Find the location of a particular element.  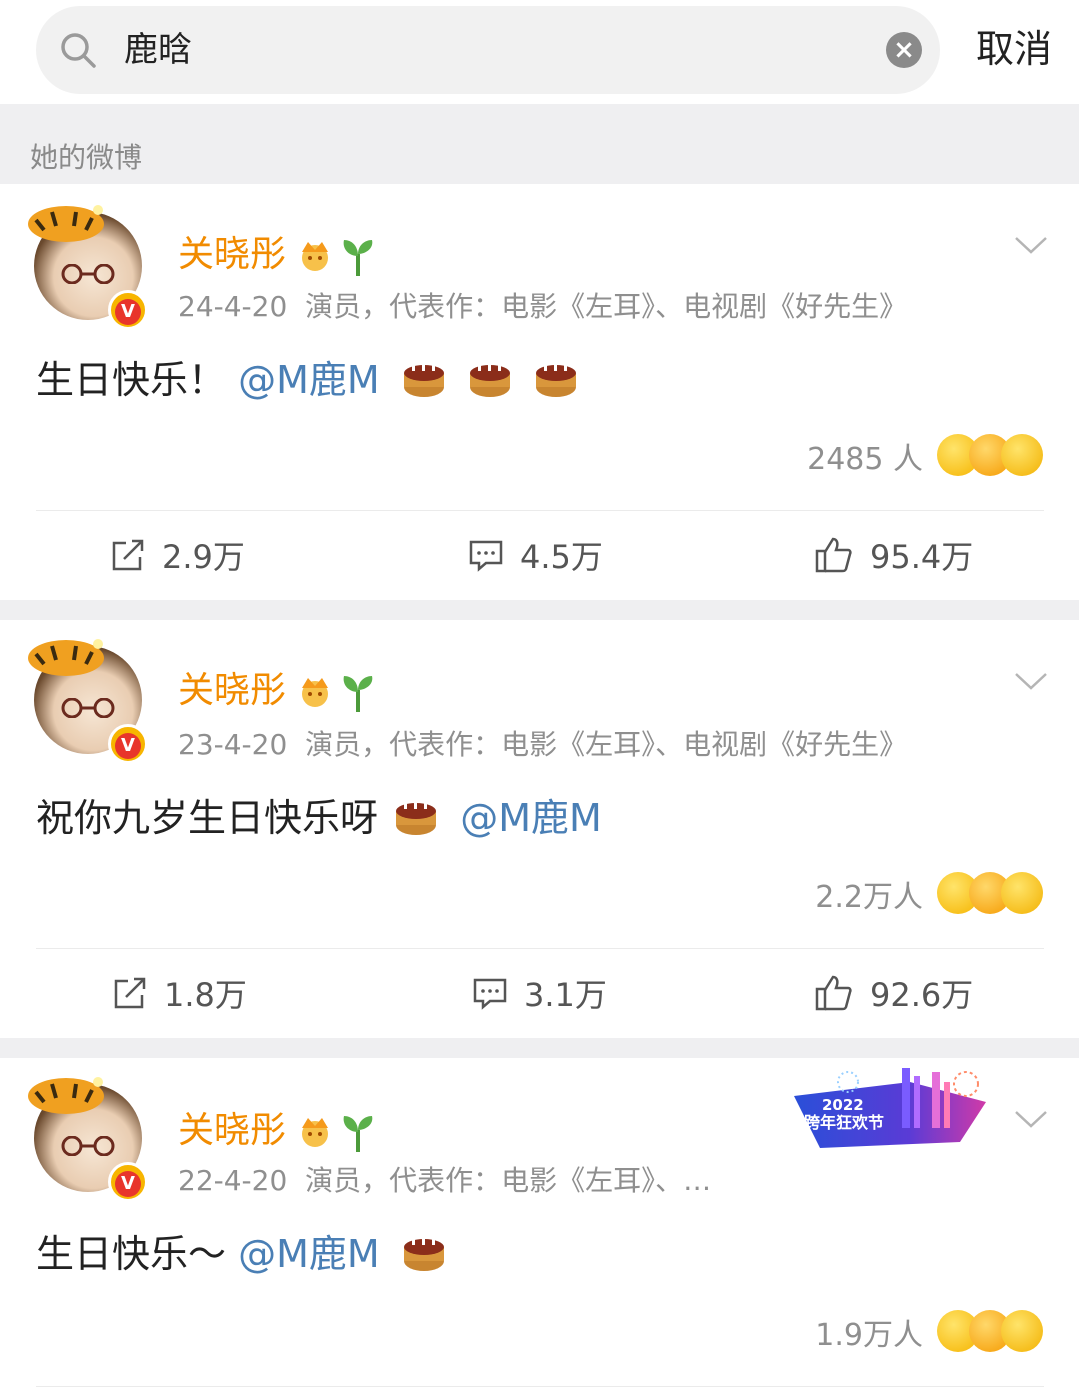

festival-banner-icon: 2022 跨年狂欢节 is located at coordinates (890, 1105).